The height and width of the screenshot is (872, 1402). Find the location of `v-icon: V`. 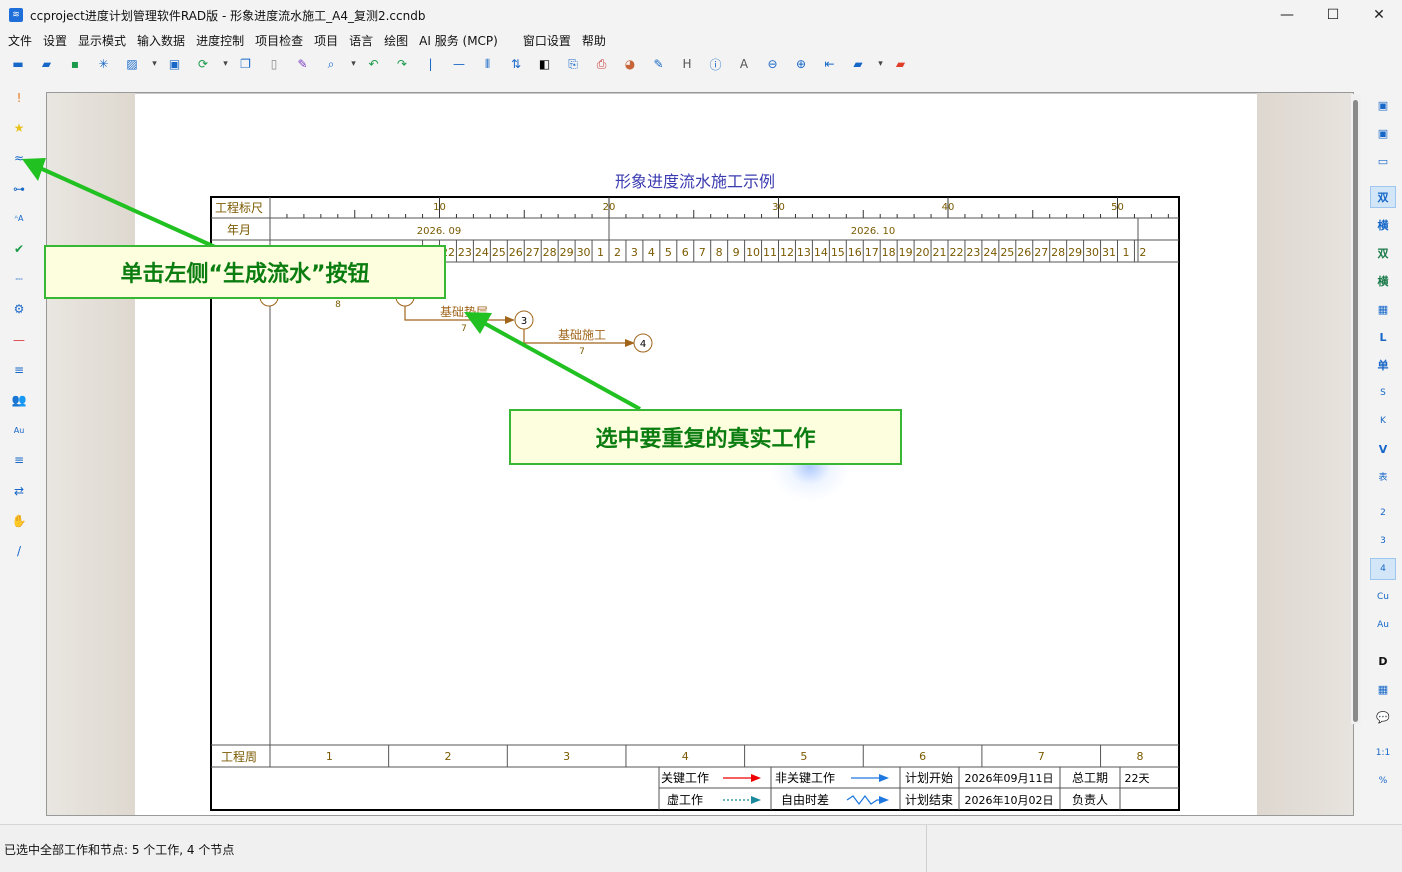

v-icon: V is located at coordinates (1383, 449).